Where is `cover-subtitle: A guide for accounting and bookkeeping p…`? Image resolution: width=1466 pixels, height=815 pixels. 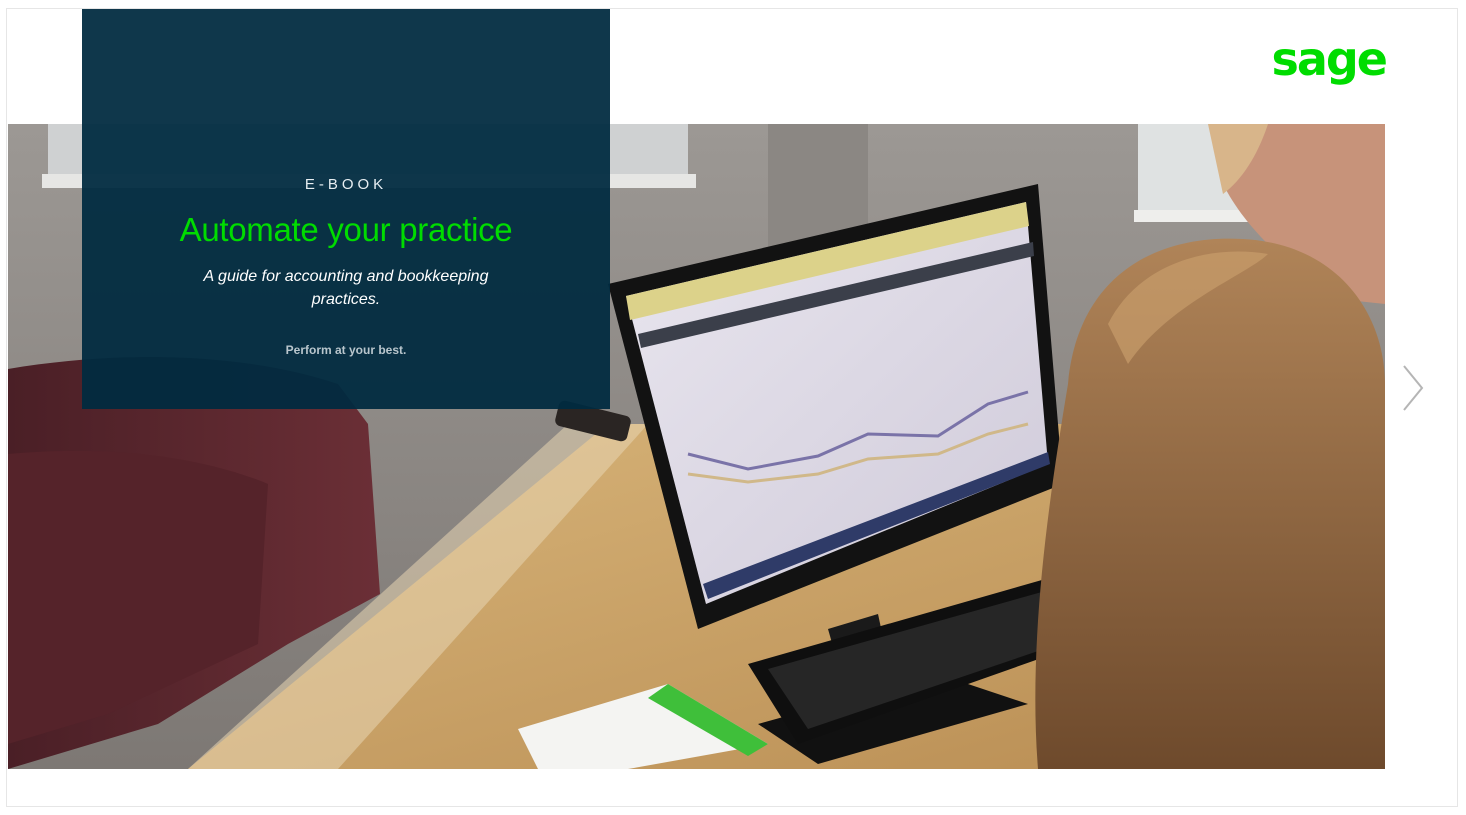 cover-subtitle: A guide for accounting and bookkeeping p… is located at coordinates (346, 288).